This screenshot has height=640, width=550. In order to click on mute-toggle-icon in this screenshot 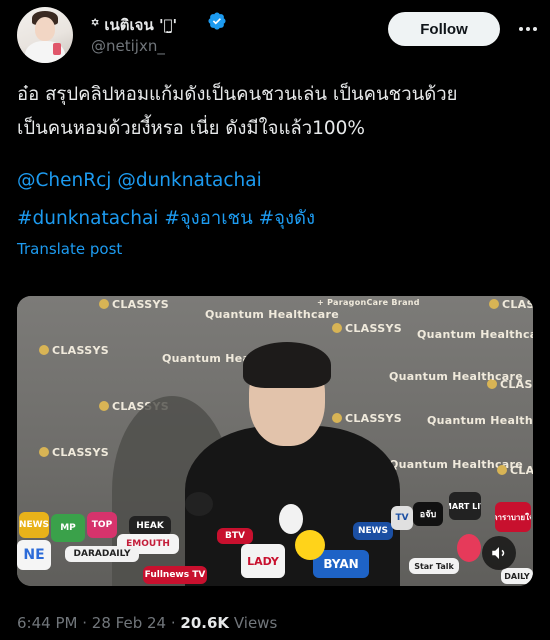, I will do `click(499, 553)`.